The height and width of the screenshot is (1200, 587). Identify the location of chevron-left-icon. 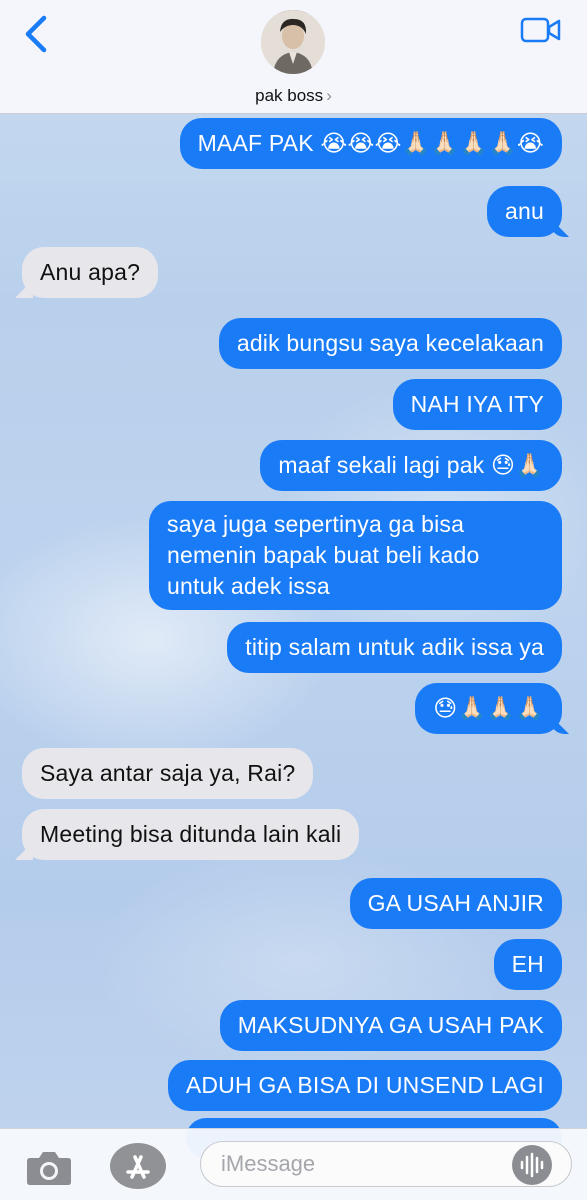
(36, 34).